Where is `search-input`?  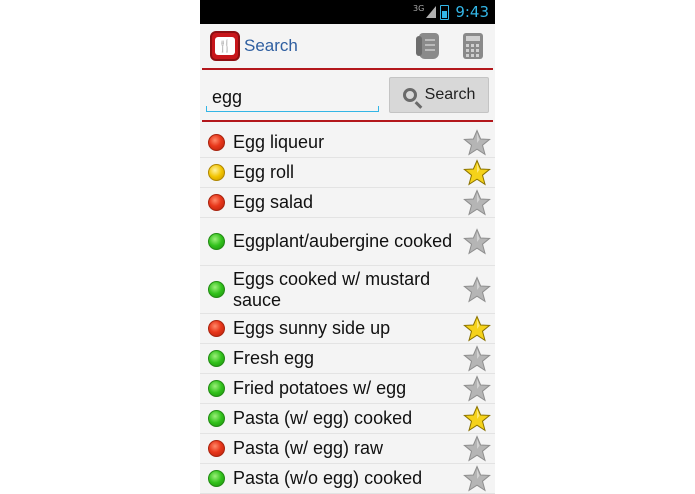
search-input is located at coordinates (292, 95).